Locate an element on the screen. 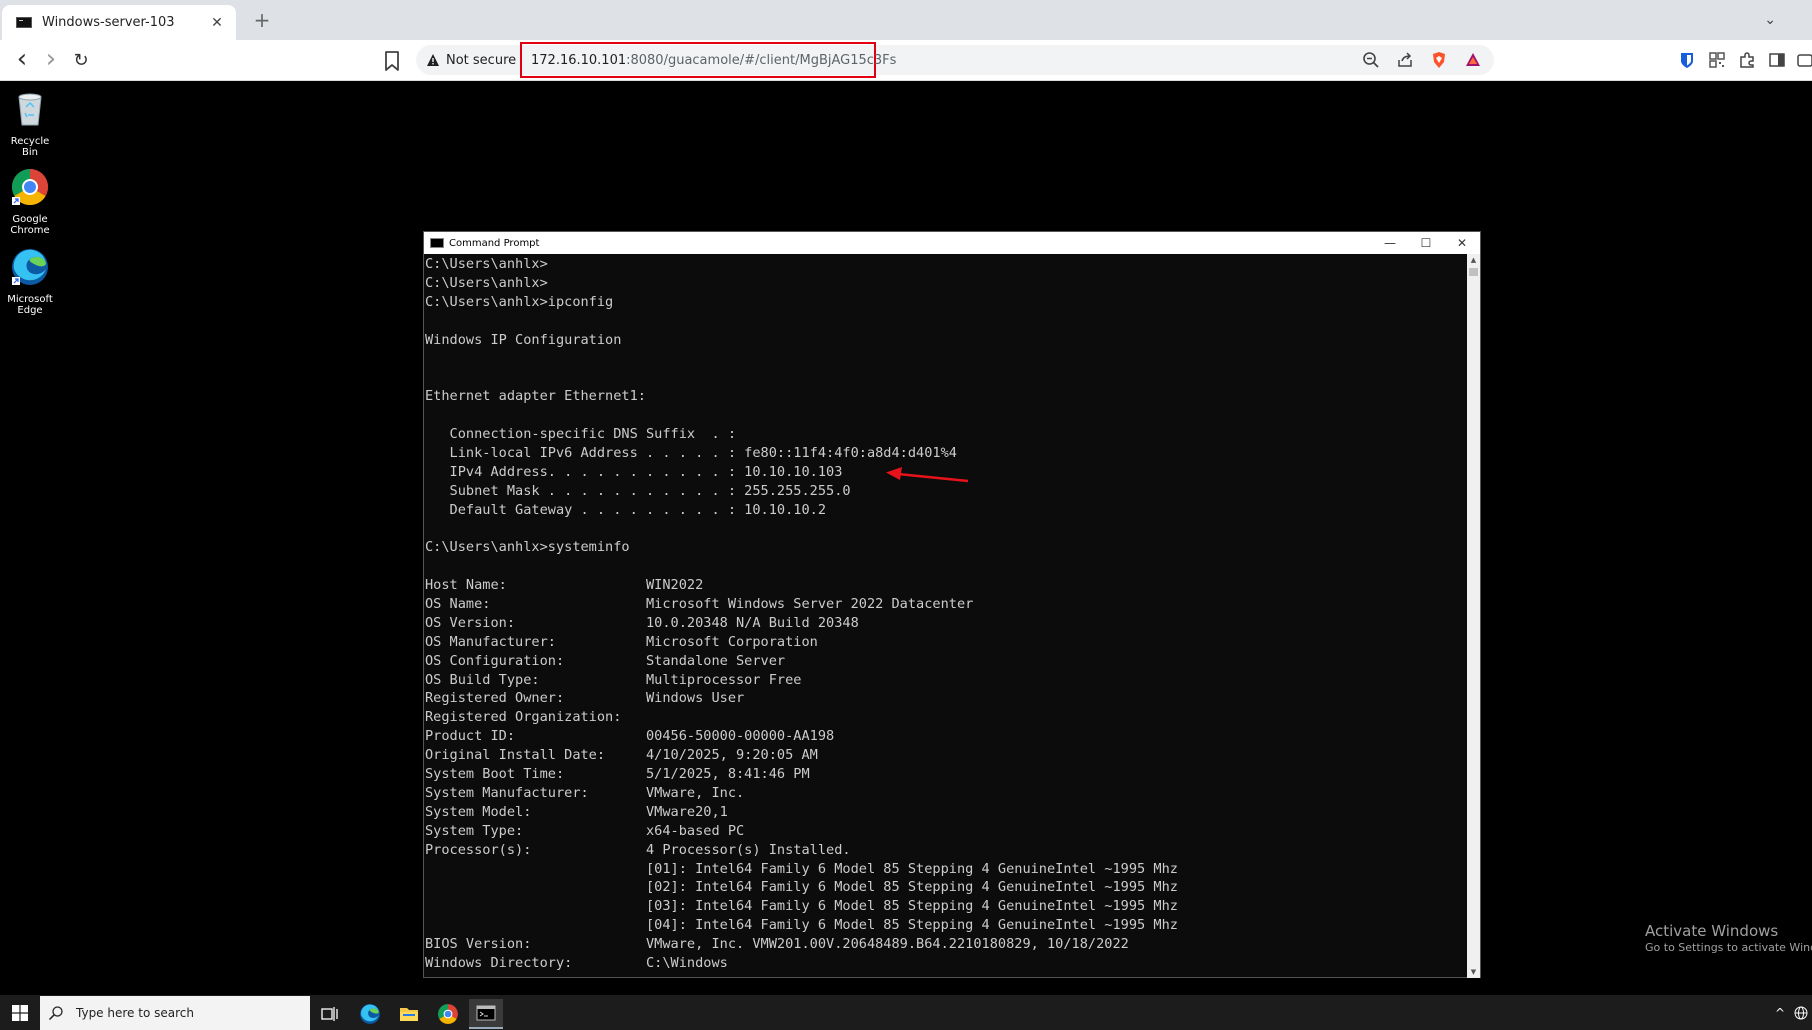  reload-icon: ↻ is located at coordinates (81, 61).